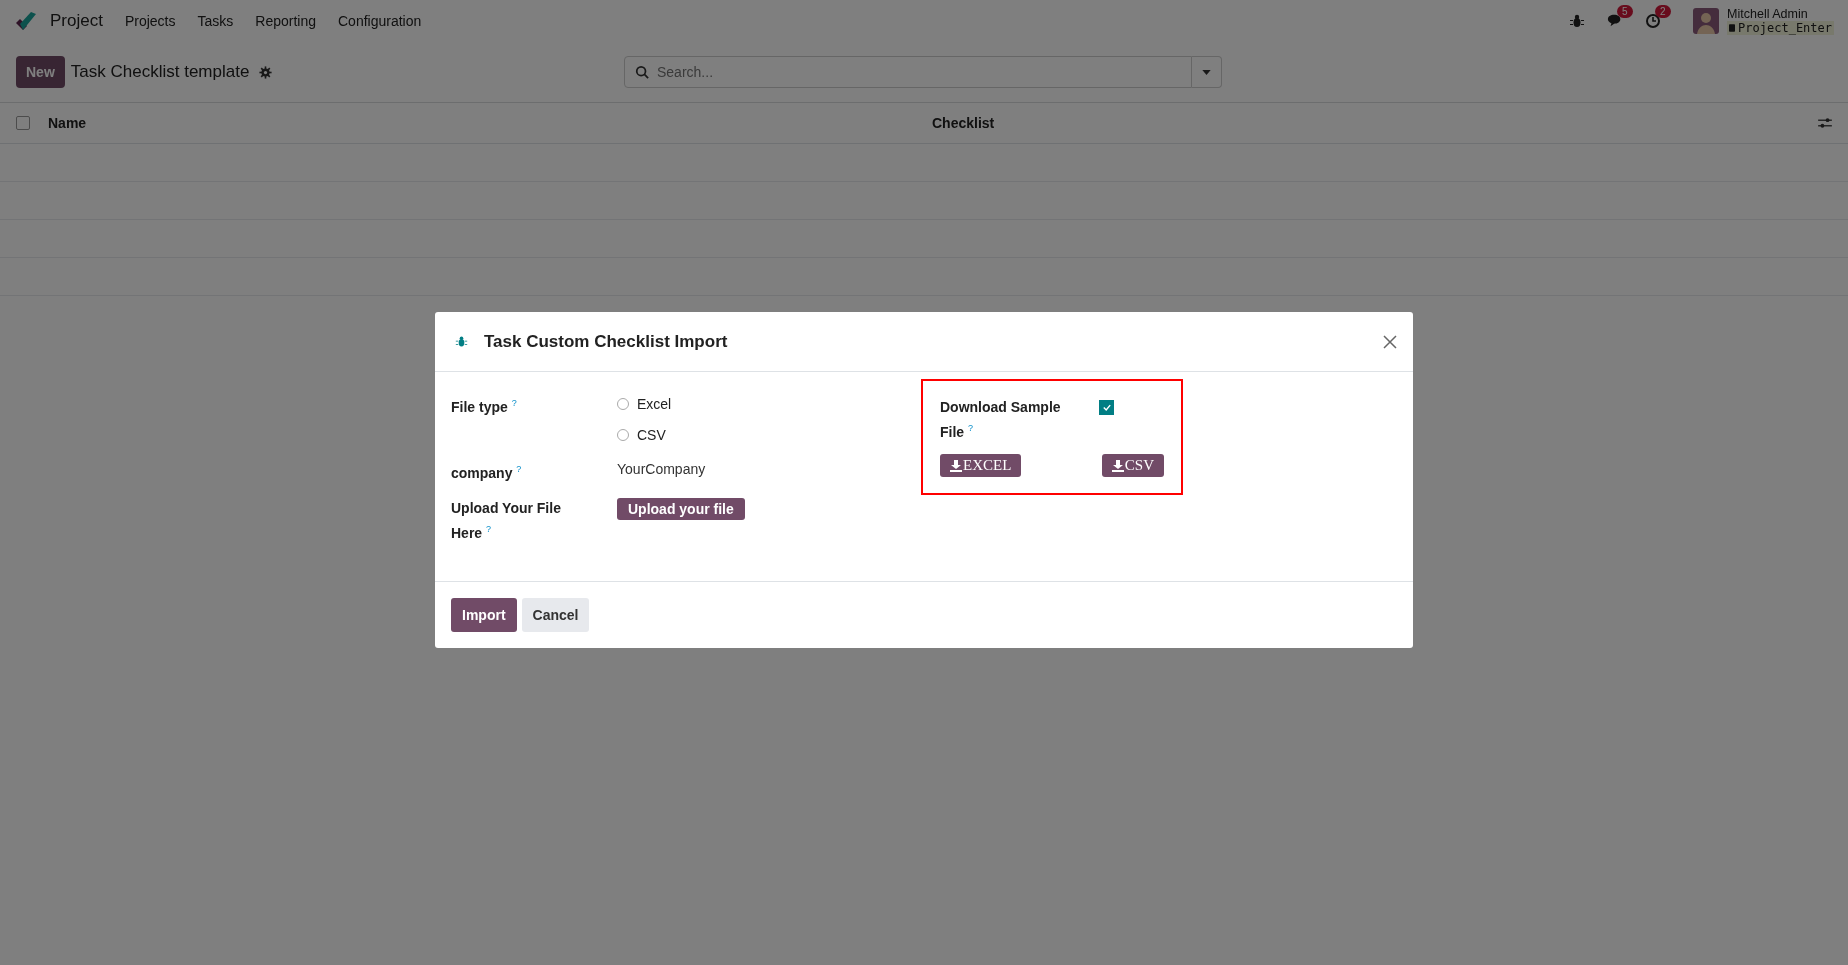 The height and width of the screenshot is (965, 1848). I want to click on gear-icon, so click(266, 72).